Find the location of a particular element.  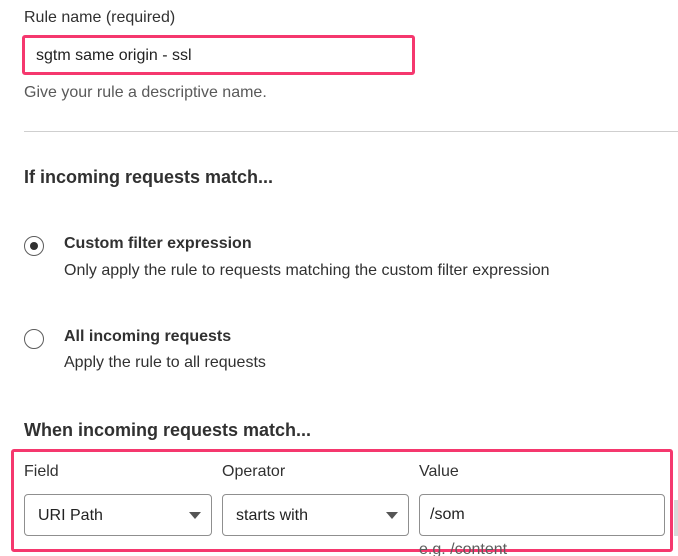

field-select-value: URI Path is located at coordinates (70, 515).